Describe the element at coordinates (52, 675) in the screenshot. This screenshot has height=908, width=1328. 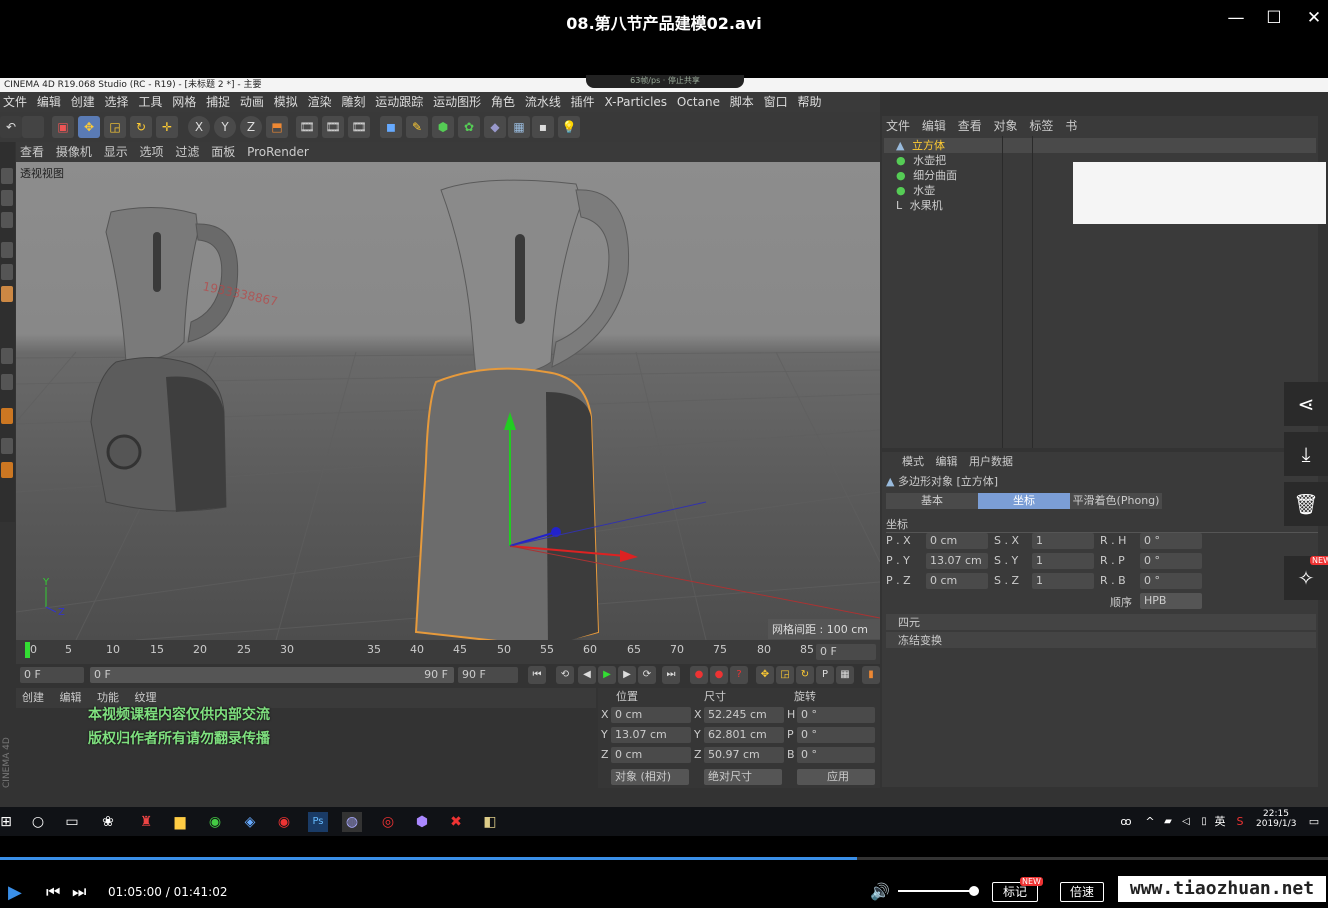
I see `start-frame-field: 0 F` at that location.